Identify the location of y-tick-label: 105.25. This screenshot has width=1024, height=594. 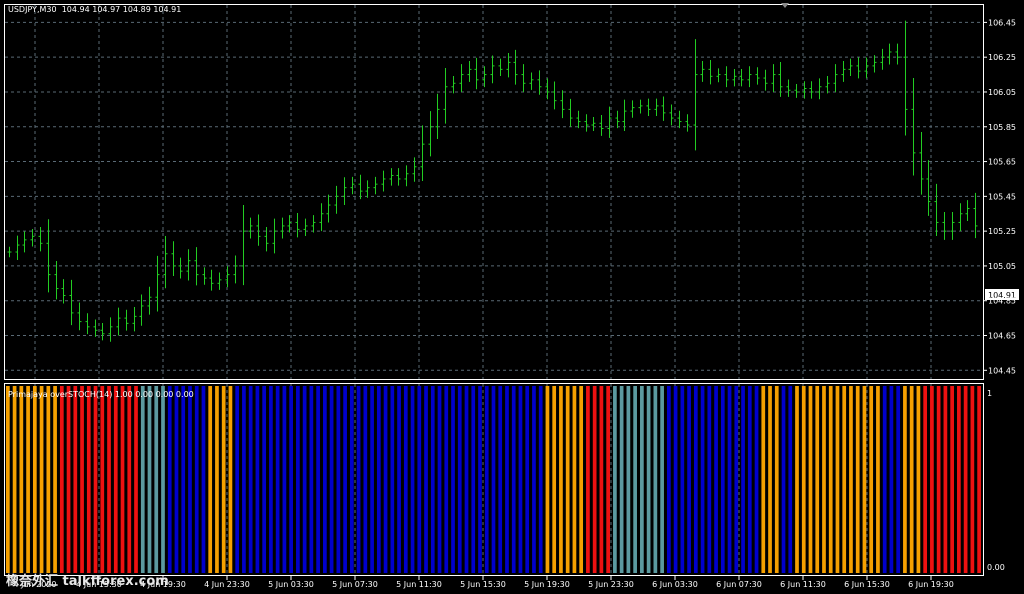
(1002, 231).